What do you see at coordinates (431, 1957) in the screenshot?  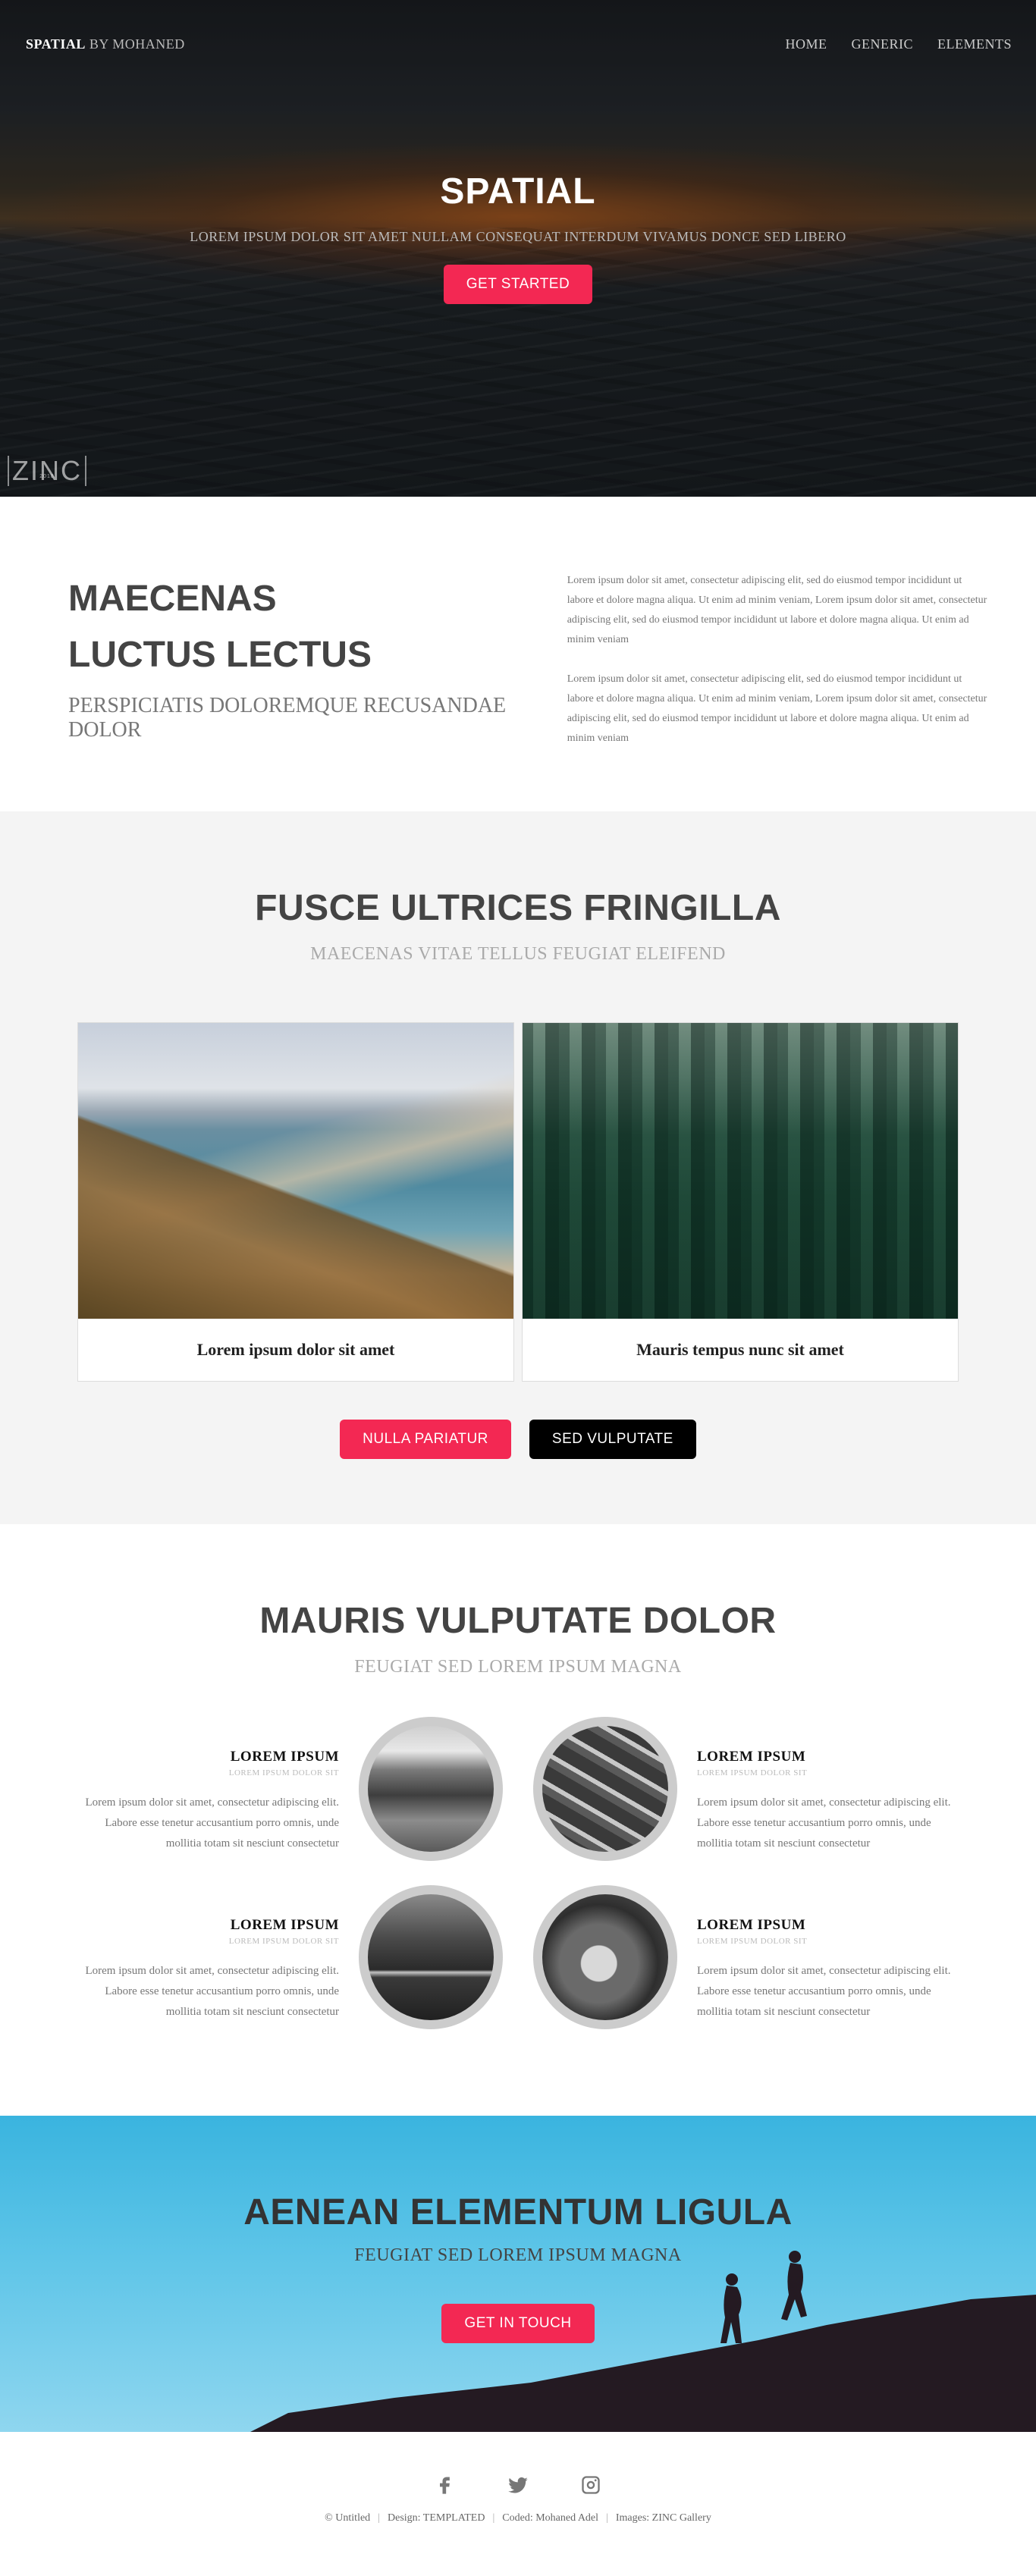 I see `feature-image-road` at bounding box center [431, 1957].